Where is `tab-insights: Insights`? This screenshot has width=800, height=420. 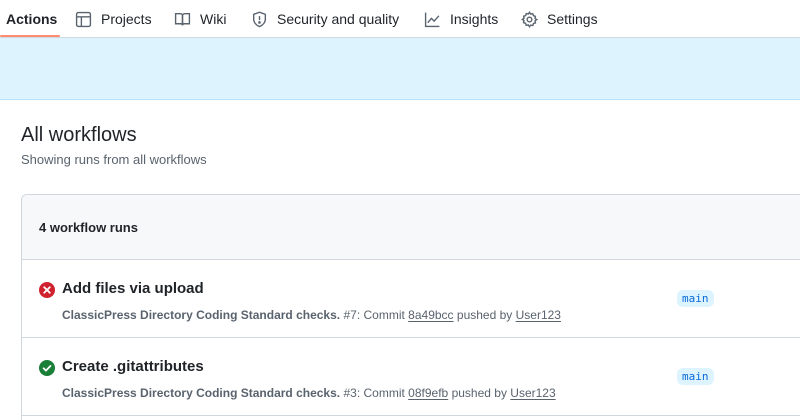
tab-insights: Insights is located at coordinates (461, 19).